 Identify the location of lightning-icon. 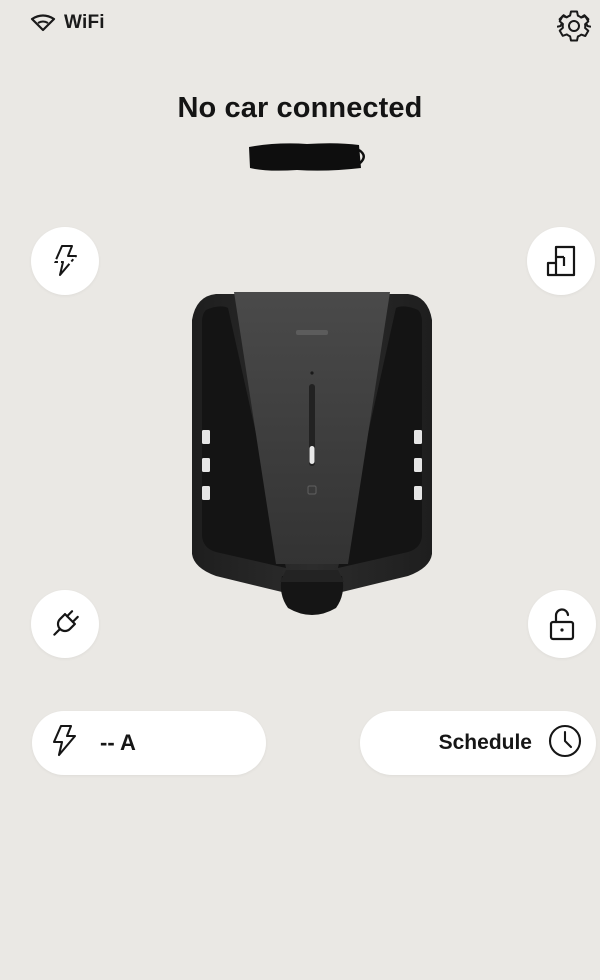
(64, 743).